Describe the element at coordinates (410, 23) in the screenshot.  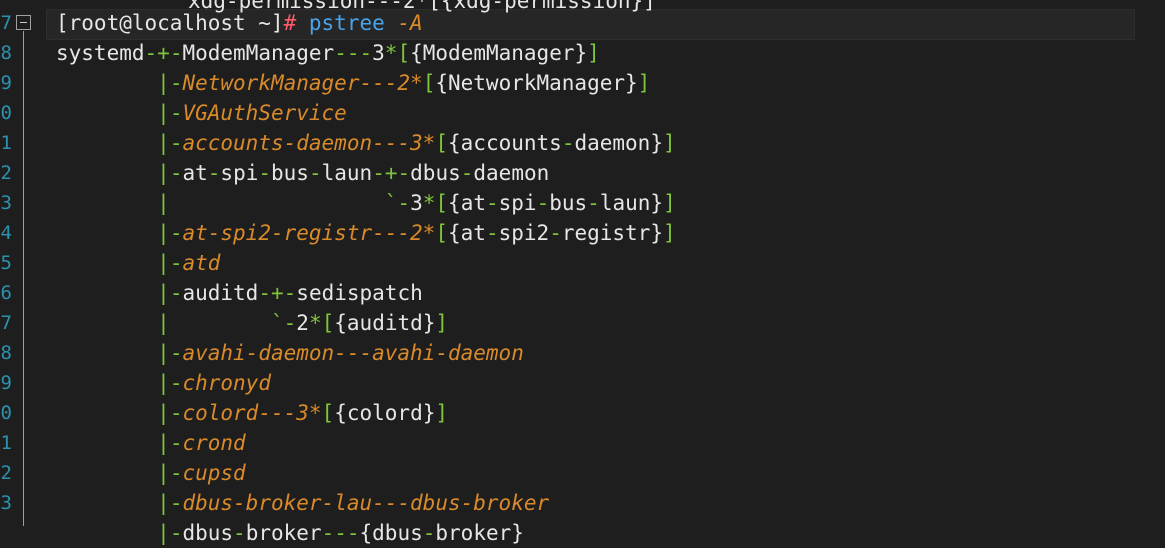
I see `command-option: -A` at that location.